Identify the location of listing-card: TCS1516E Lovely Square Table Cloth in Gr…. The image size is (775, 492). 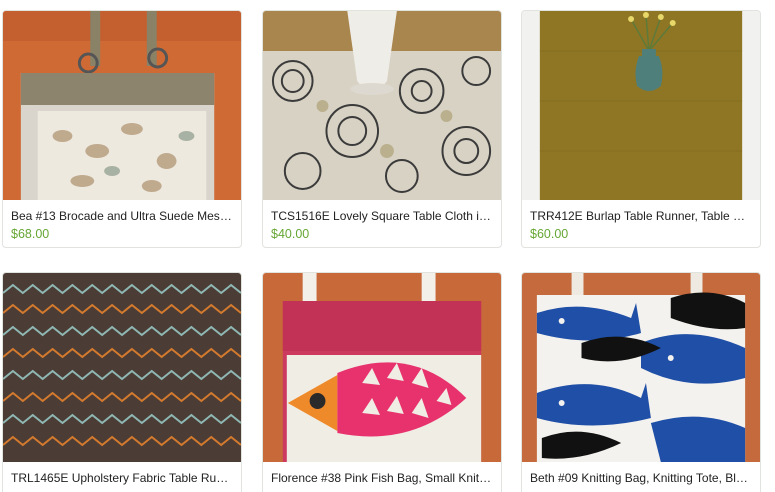
(382, 129).